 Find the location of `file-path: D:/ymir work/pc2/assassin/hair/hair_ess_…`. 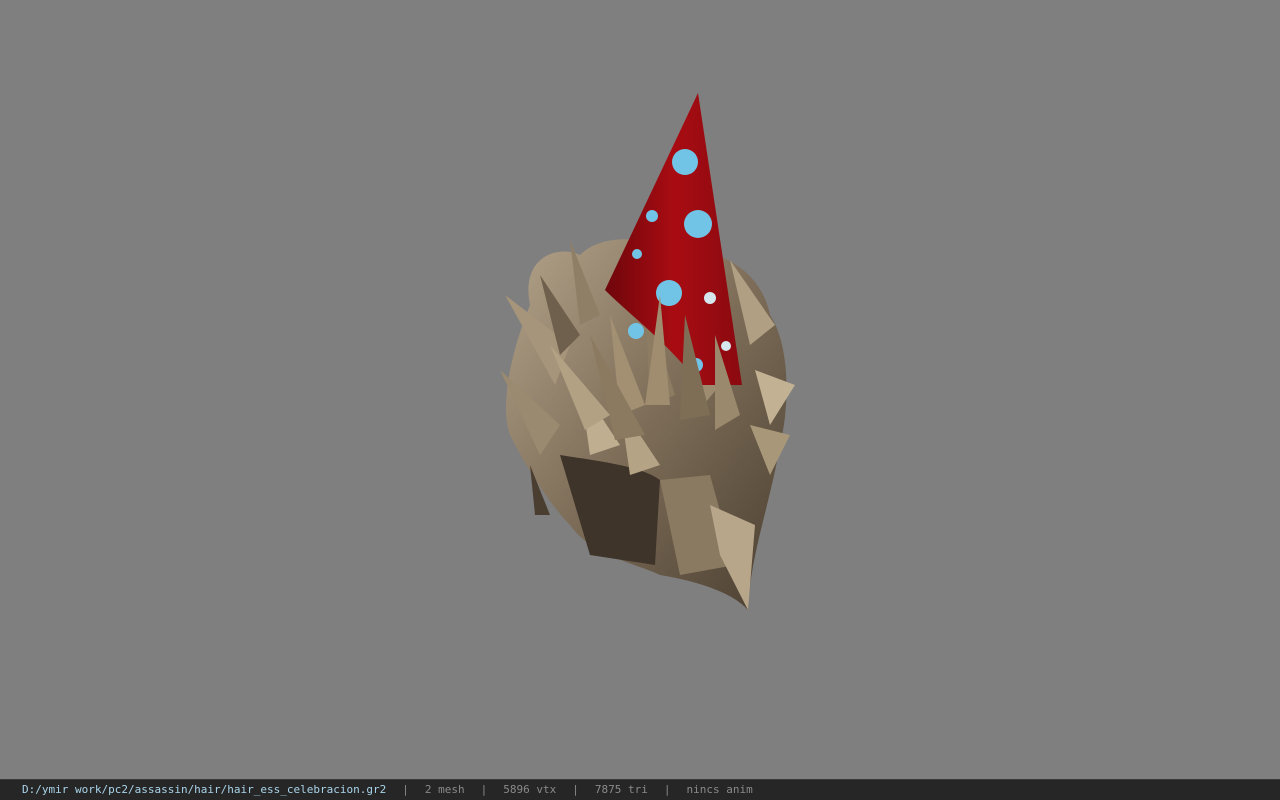

file-path: D:/ymir work/pc2/assassin/hair/hair_ess_… is located at coordinates (204, 789).